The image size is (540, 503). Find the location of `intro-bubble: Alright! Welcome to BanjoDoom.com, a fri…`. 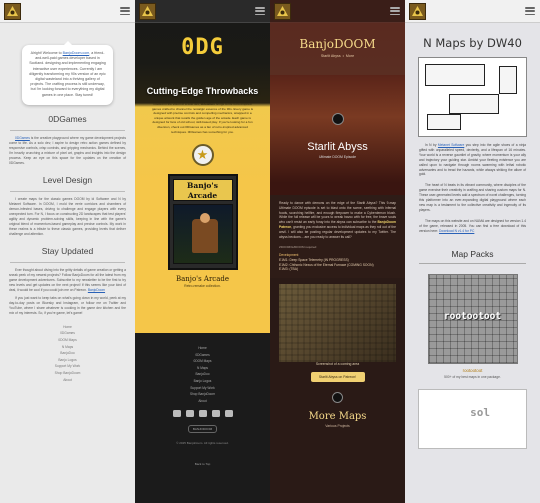

intro-bubble: Alright! Welcome to BanjoDoom.com, a fri… is located at coordinates (67, 73).